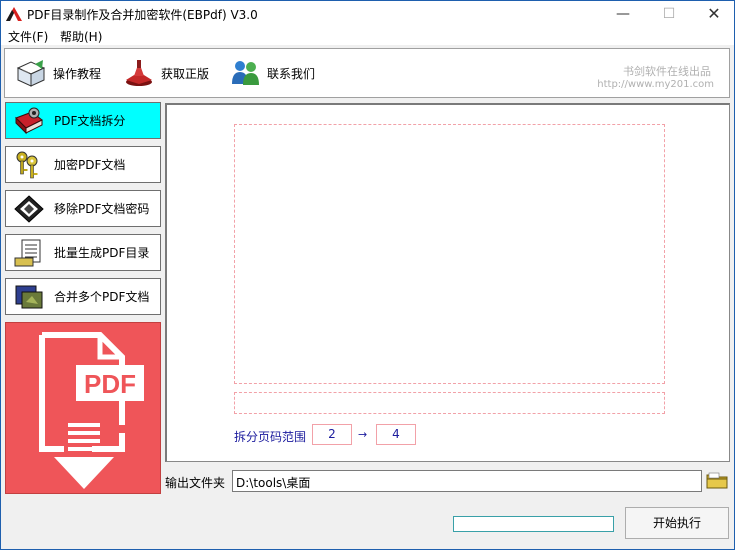 The image size is (735, 550). What do you see at coordinates (533, 524) in the screenshot?
I see `progress-bar` at bounding box center [533, 524].